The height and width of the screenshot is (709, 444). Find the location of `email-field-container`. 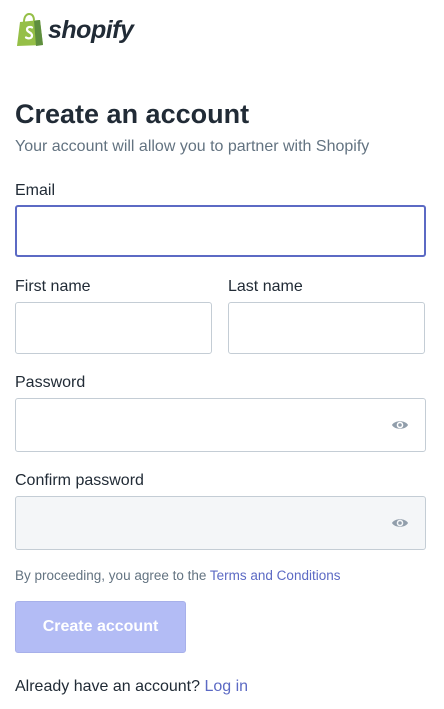

email-field-container is located at coordinates (220, 231).